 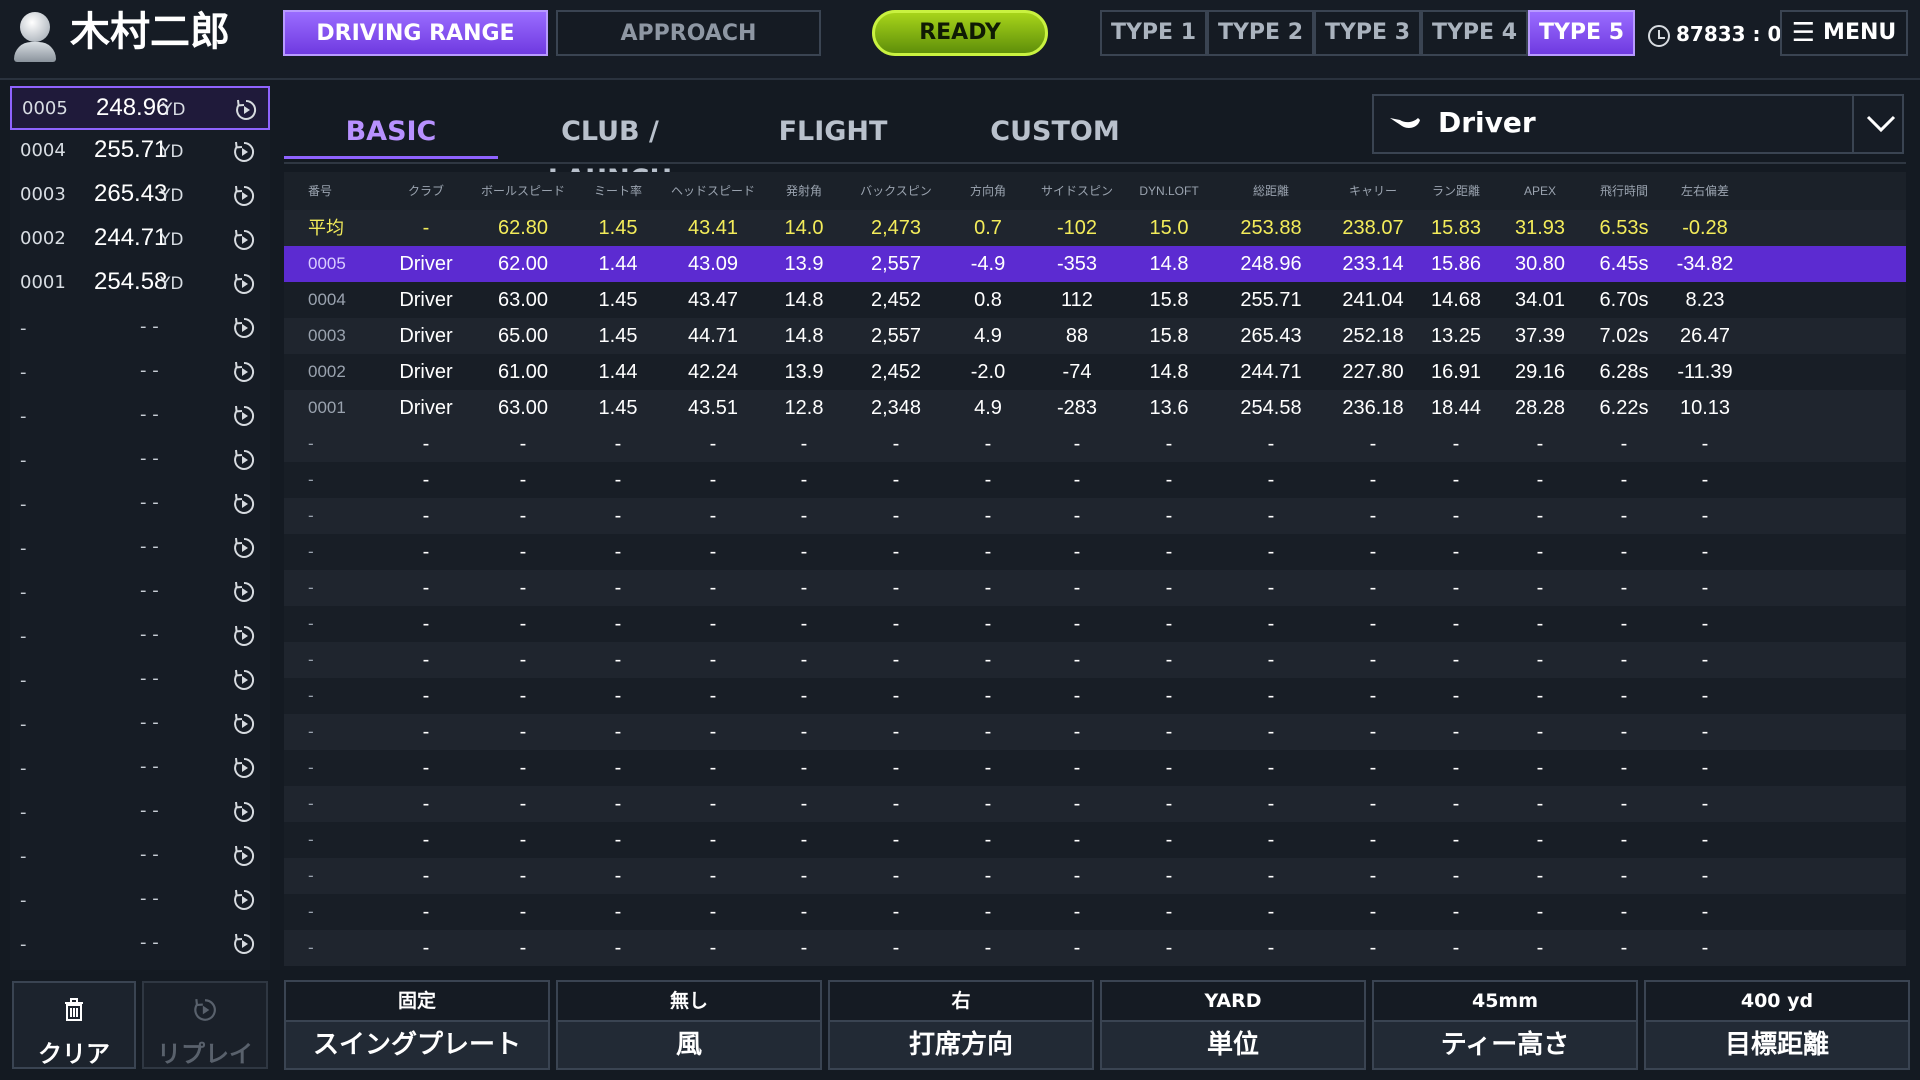 I want to click on club-select: Driver, so click(x=1638, y=124).